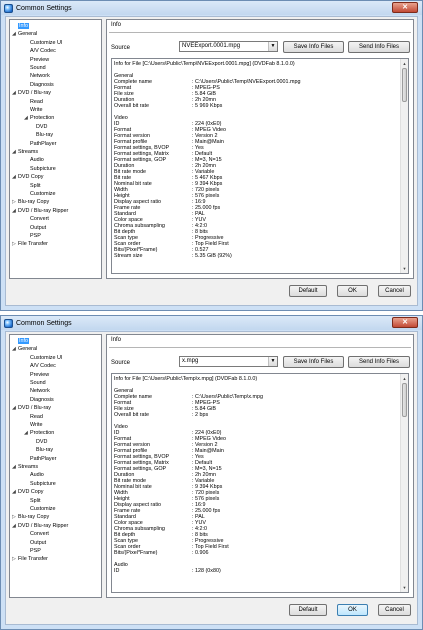  I want to click on source-select: NVEExport.0001.mpg ▼, so click(228, 46).